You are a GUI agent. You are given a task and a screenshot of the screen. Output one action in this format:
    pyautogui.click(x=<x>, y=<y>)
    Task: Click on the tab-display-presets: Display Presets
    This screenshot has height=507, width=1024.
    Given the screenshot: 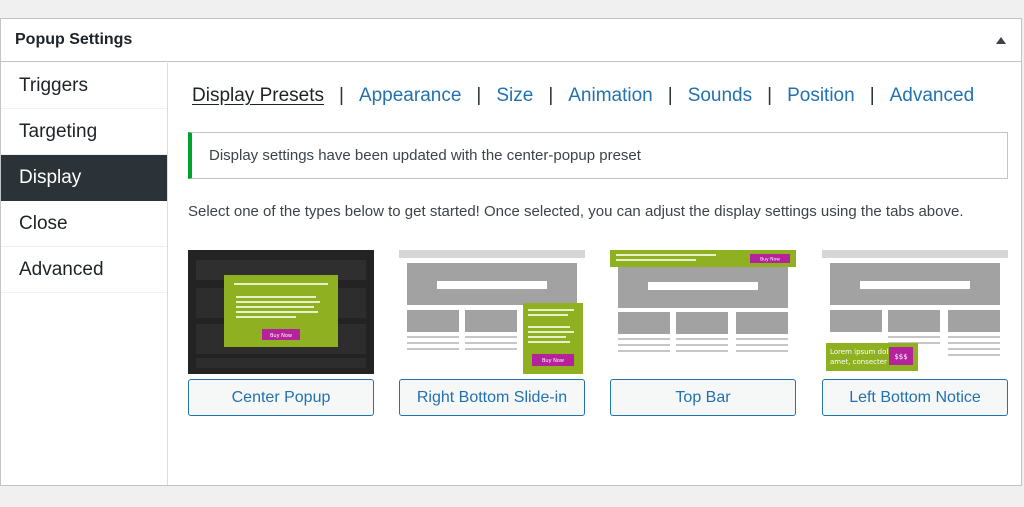 What is the action you would take?
    pyautogui.click(x=258, y=96)
    